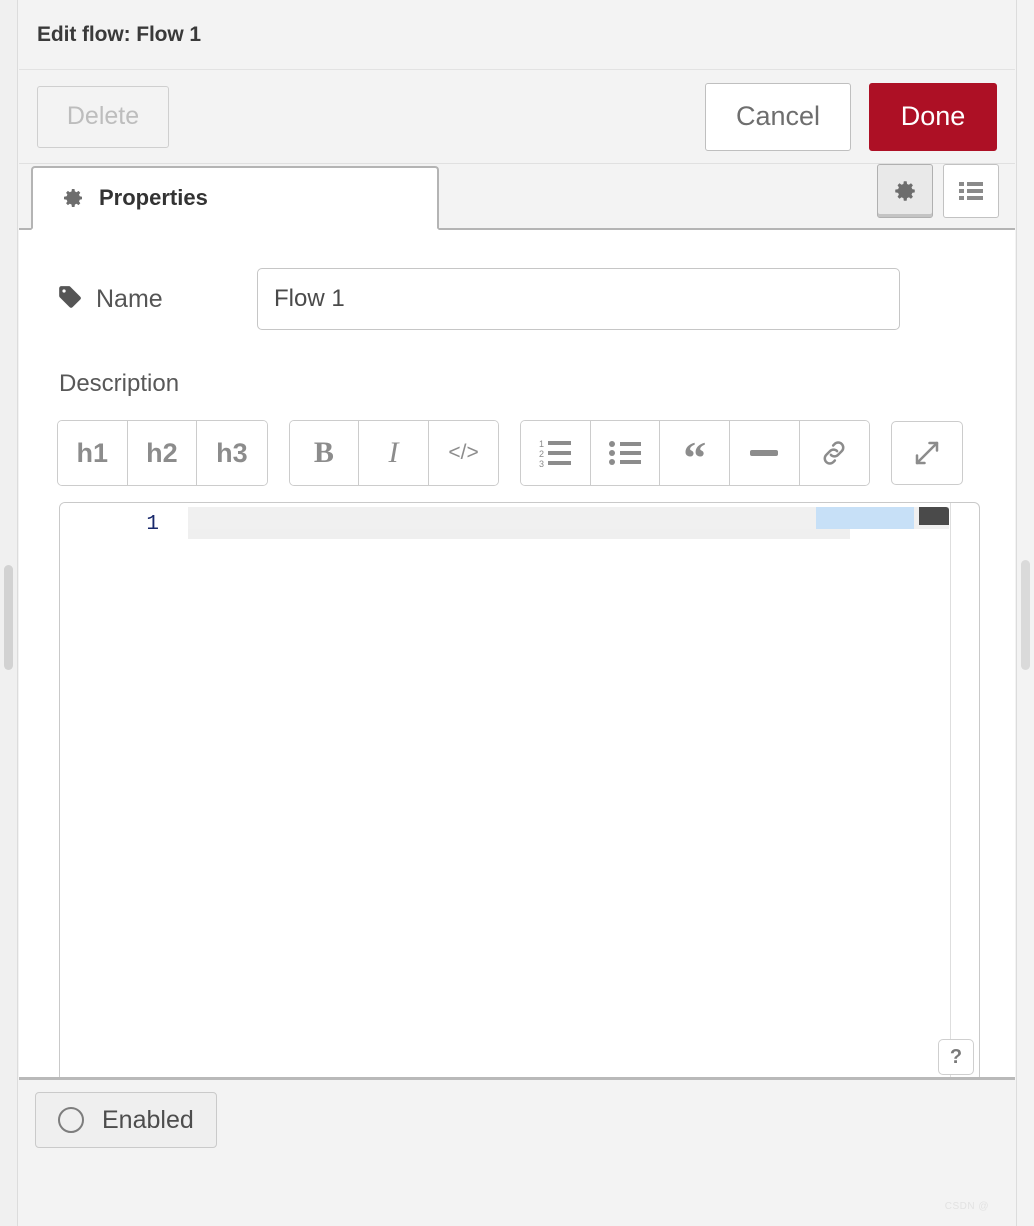 Image resolution: width=1034 pixels, height=1226 pixels. I want to click on cancel-button: Cancel, so click(778, 116).